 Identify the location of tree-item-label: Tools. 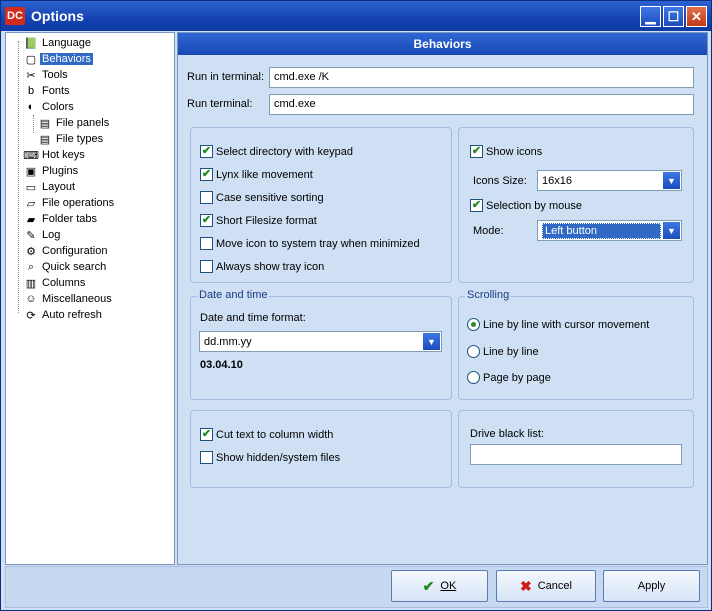
(55, 75).